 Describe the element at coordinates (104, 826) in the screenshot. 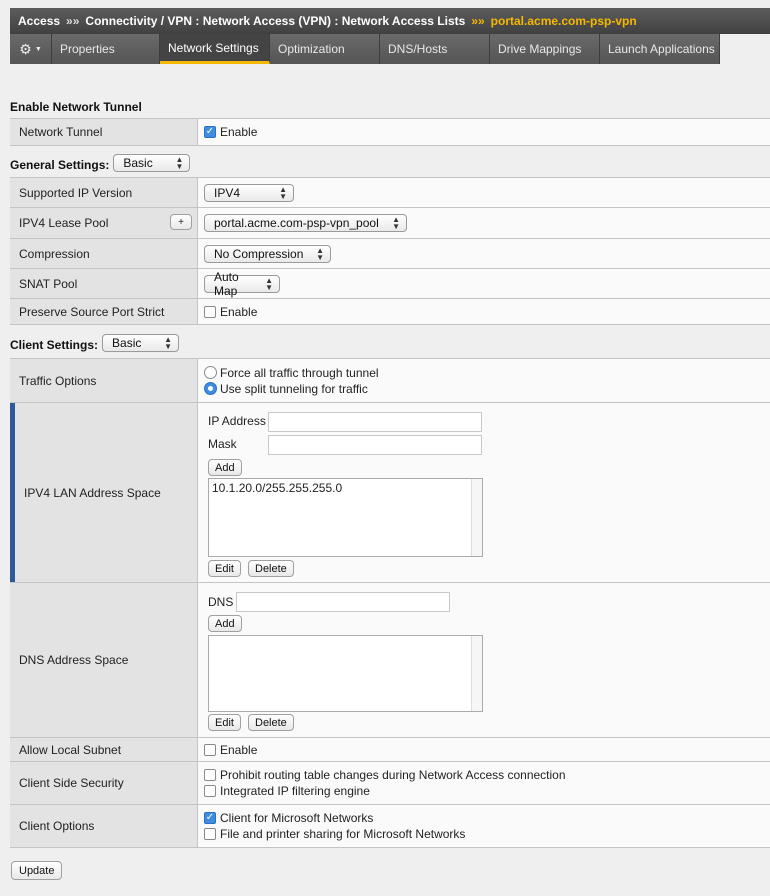

I see `client-options-label: Client Options` at that location.